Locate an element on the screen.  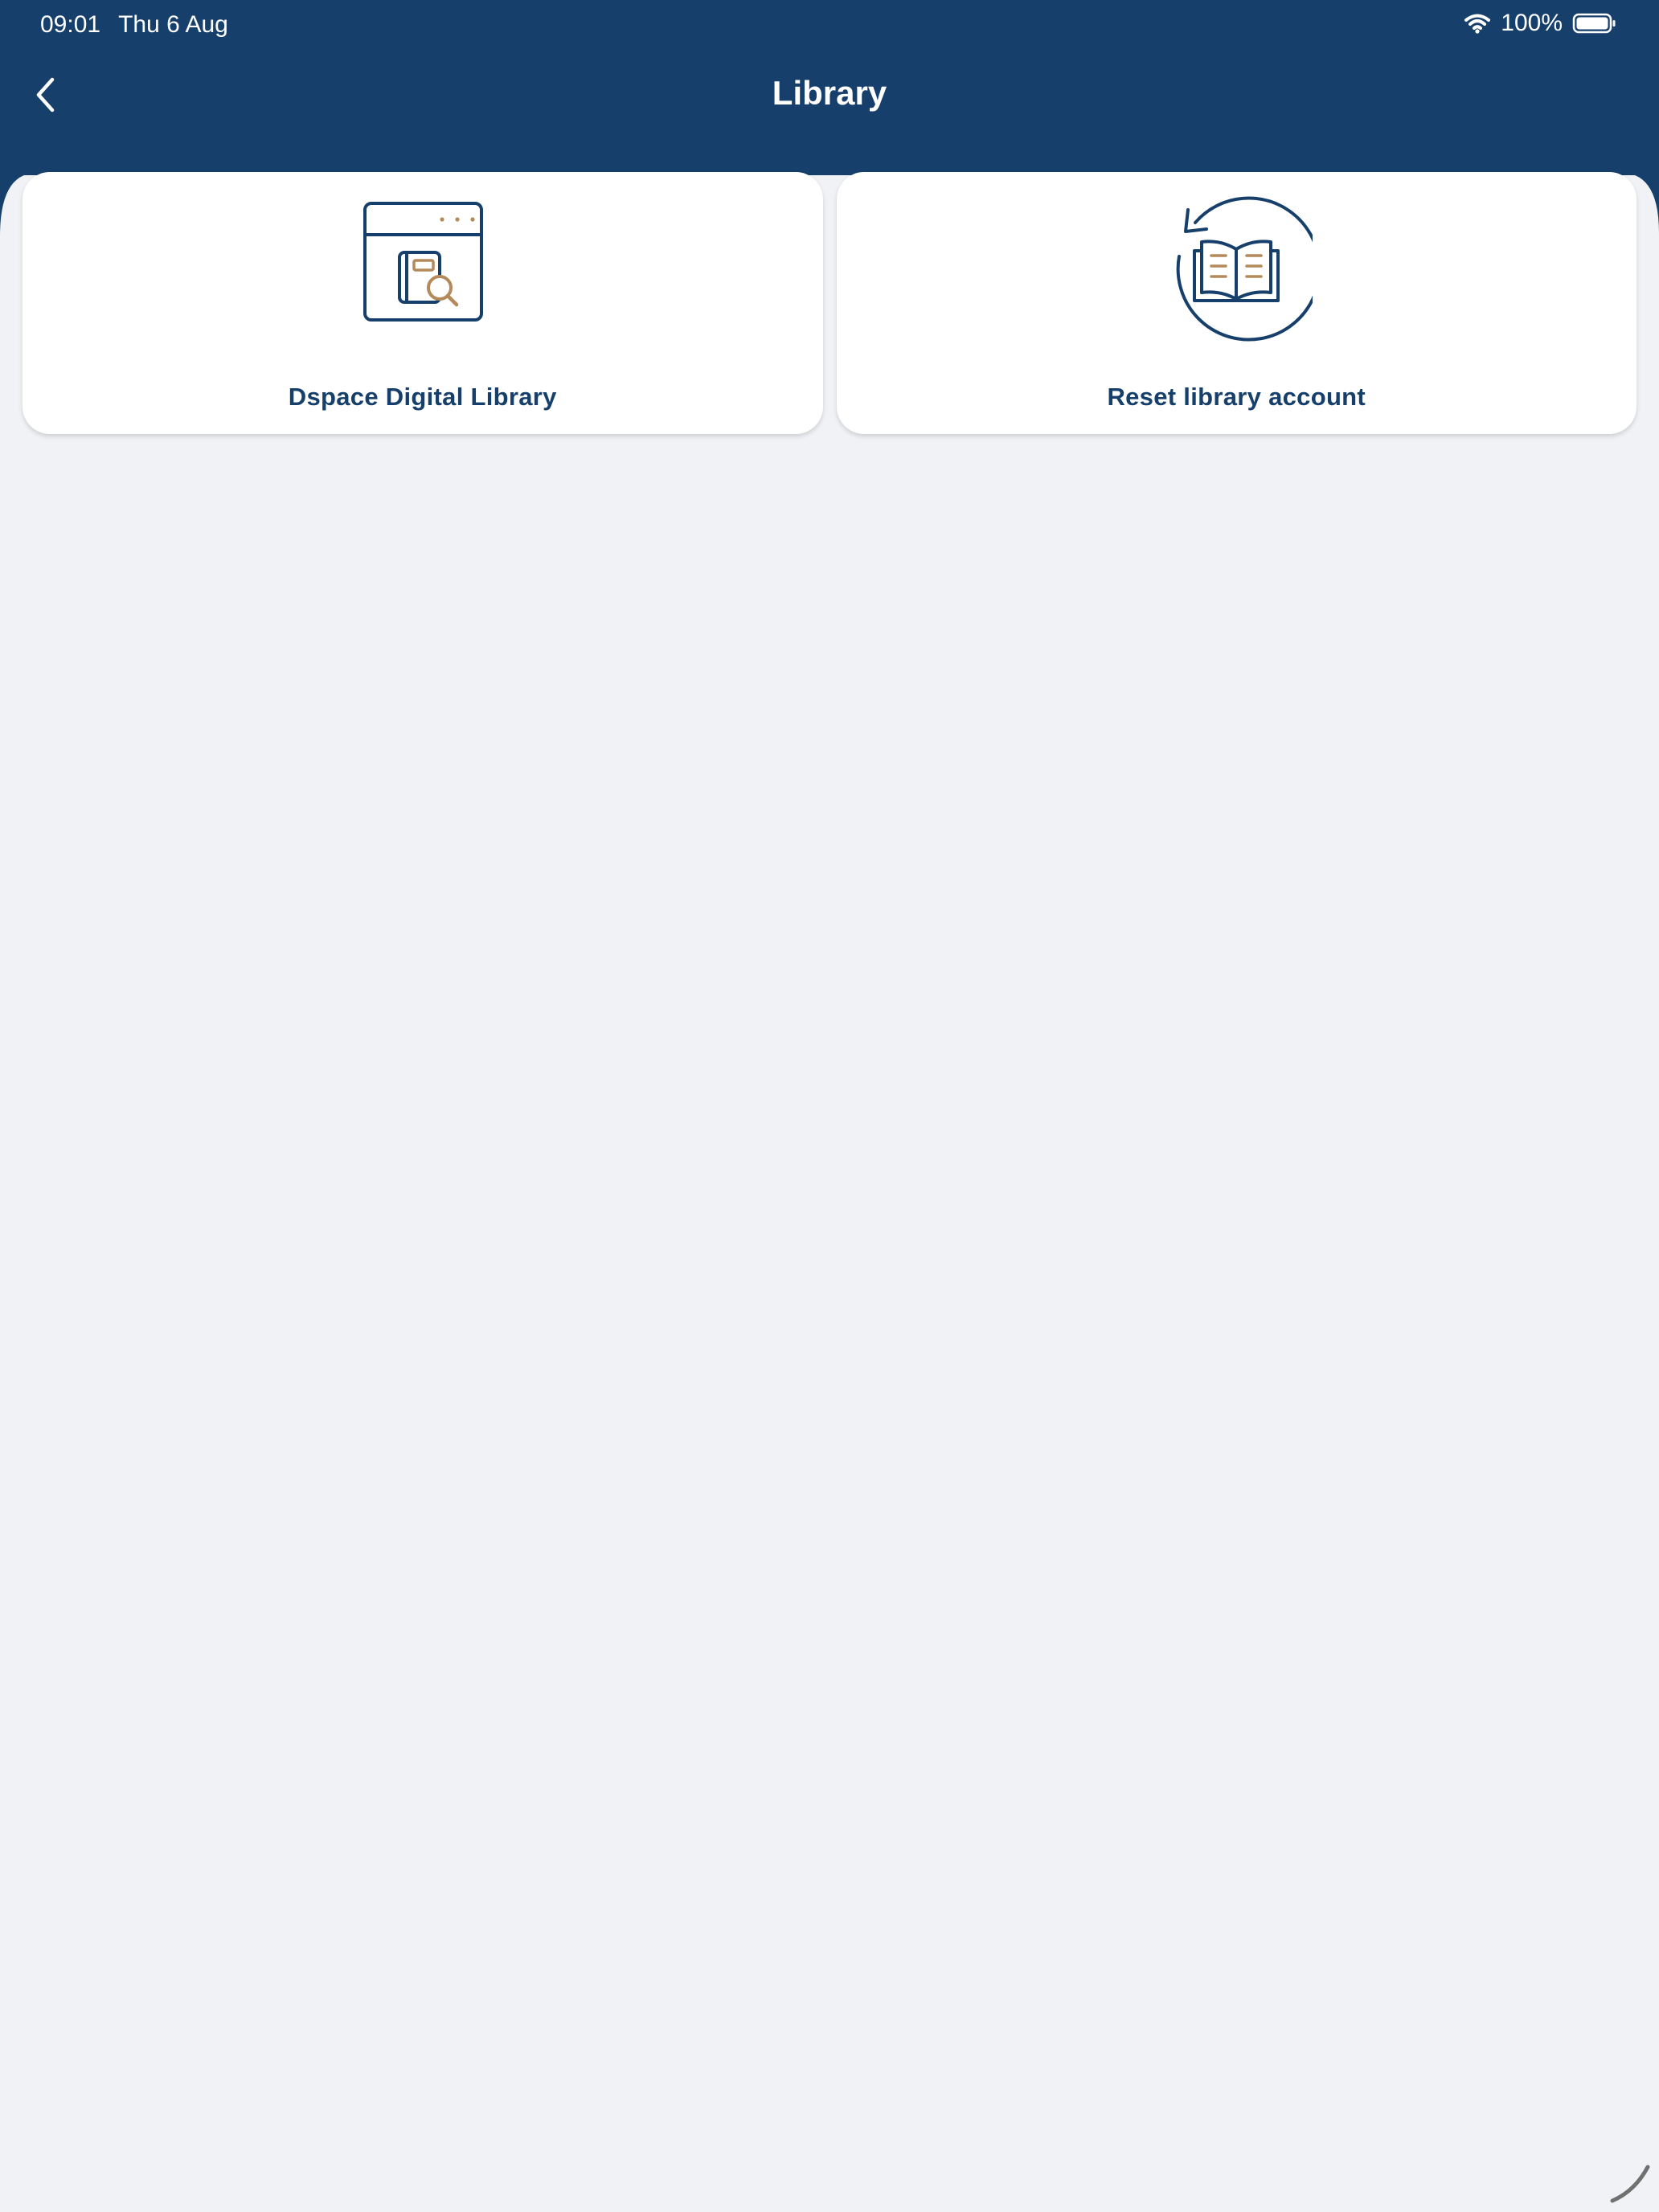
pencil-hover-indicator-icon is located at coordinates (1630, 2184).